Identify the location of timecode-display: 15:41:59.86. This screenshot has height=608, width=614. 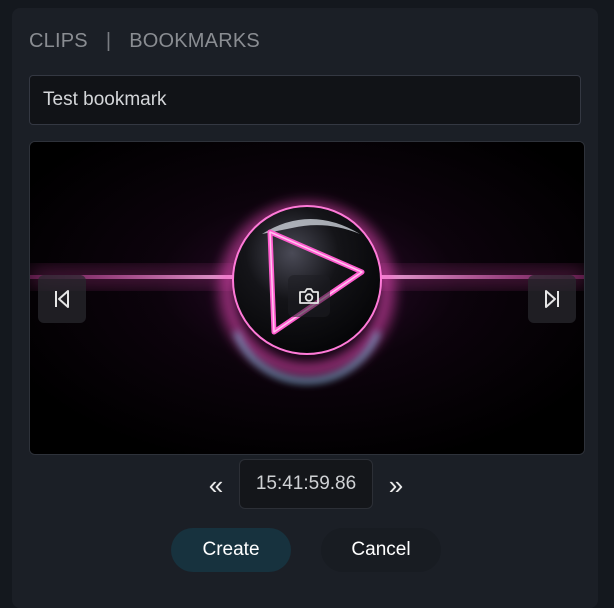
(306, 484).